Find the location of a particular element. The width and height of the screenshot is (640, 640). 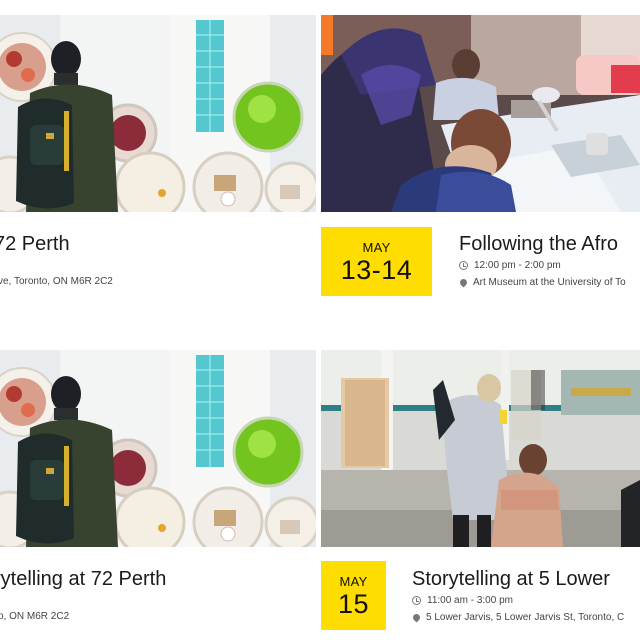

event-location: Art Museum at the University of To is located at coordinates (542, 282).